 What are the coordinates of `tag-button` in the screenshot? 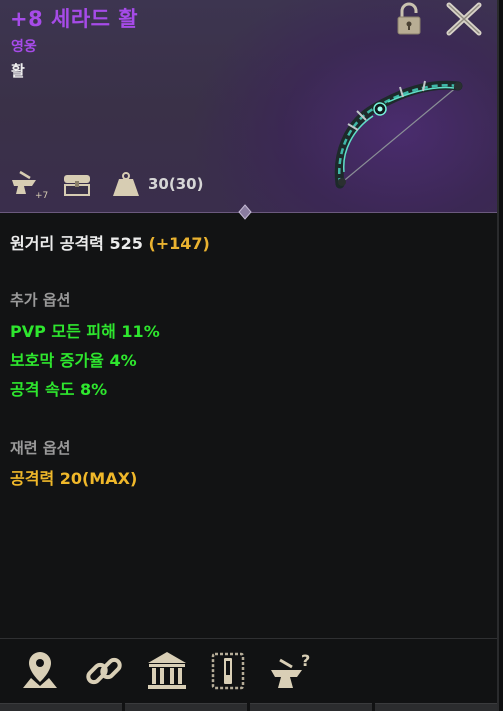 It's located at (228, 671).